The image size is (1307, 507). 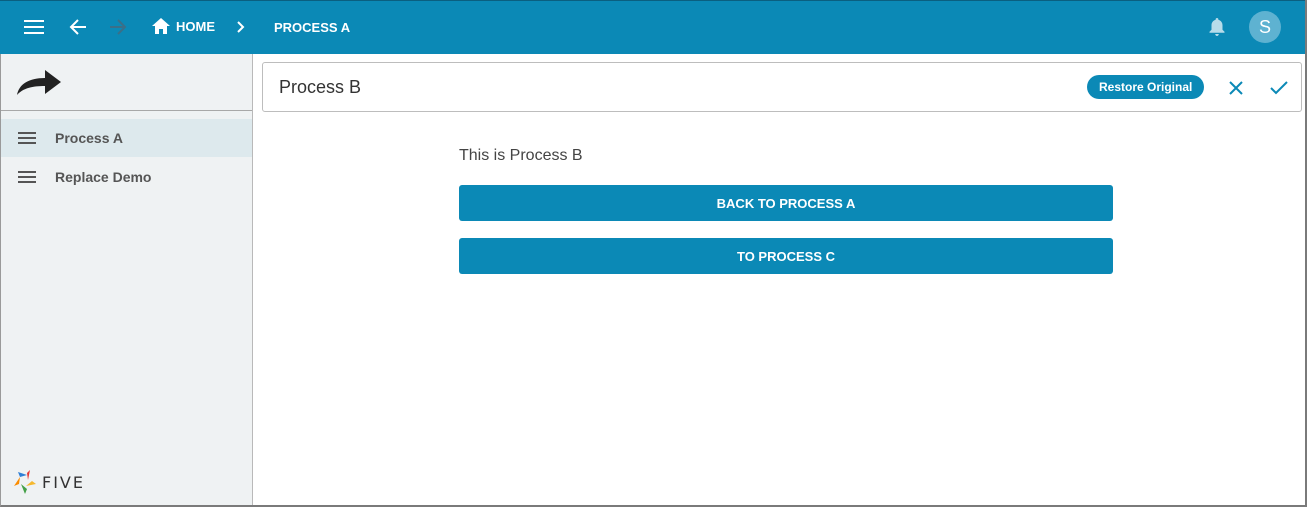 What do you see at coordinates (195, 26) in the screenshot?
I see `breadcrumb-home-label: HOME` at bounding box center [195, 26].